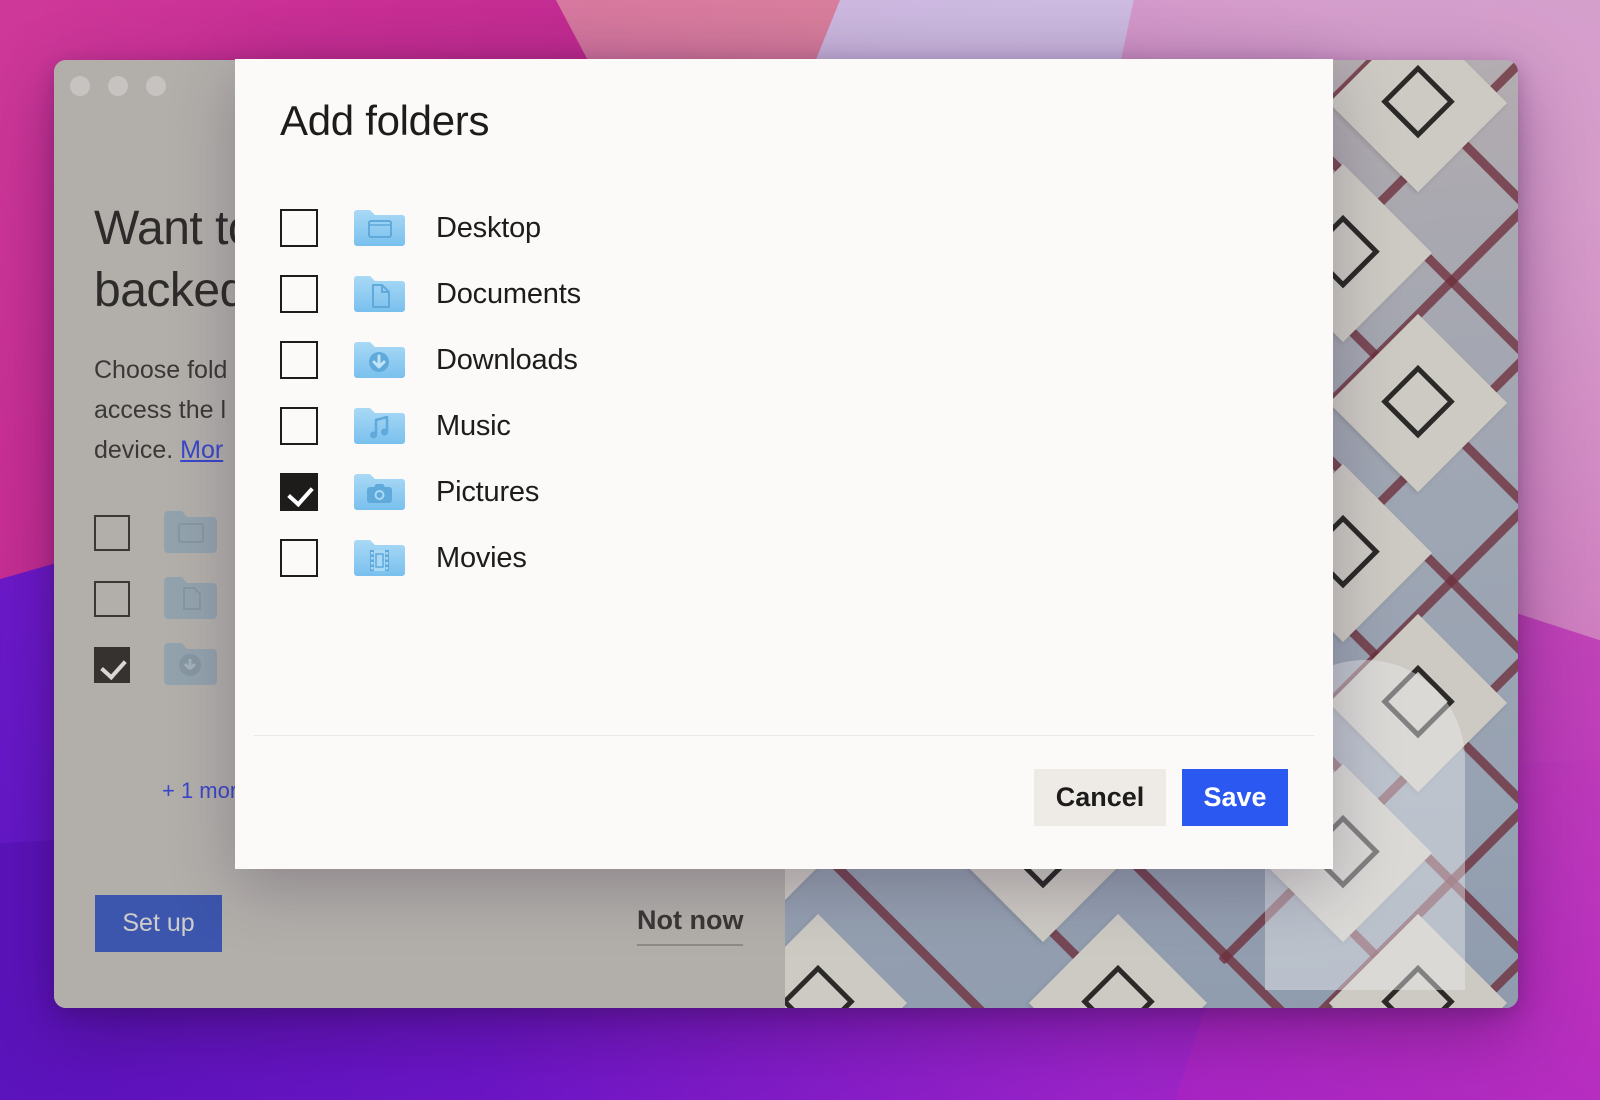 The image size is (1600, 1100). What do you see at coordinates (507, 359) in the screenshot?
I see `folder-label: Downloads` at bounding box center [507, 359].